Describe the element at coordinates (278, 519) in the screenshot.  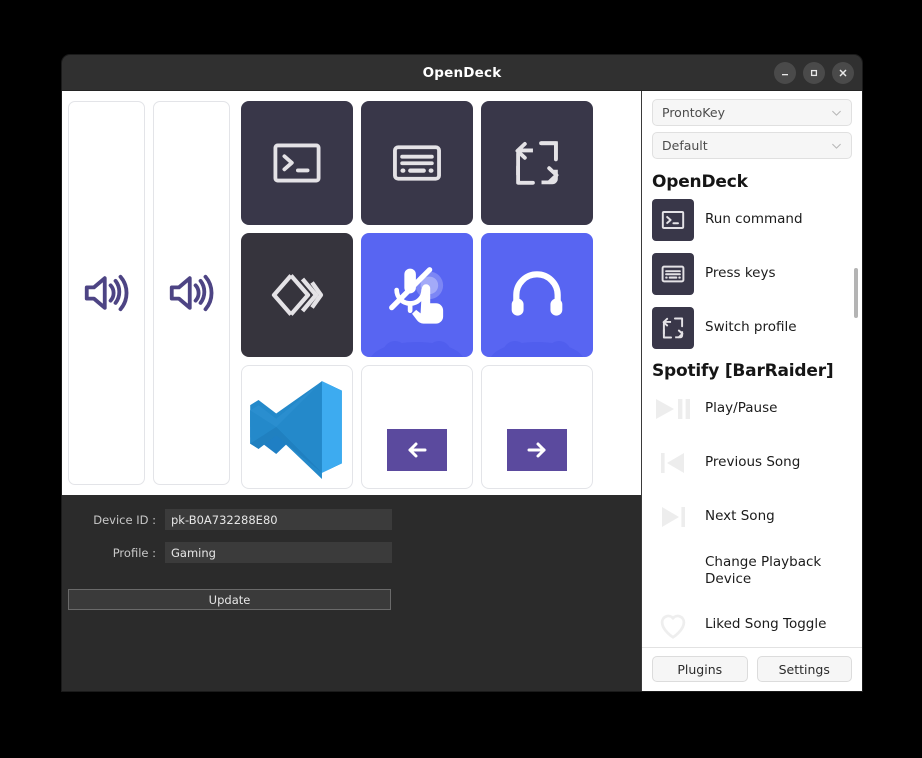
I see `device-id-input` at that location.